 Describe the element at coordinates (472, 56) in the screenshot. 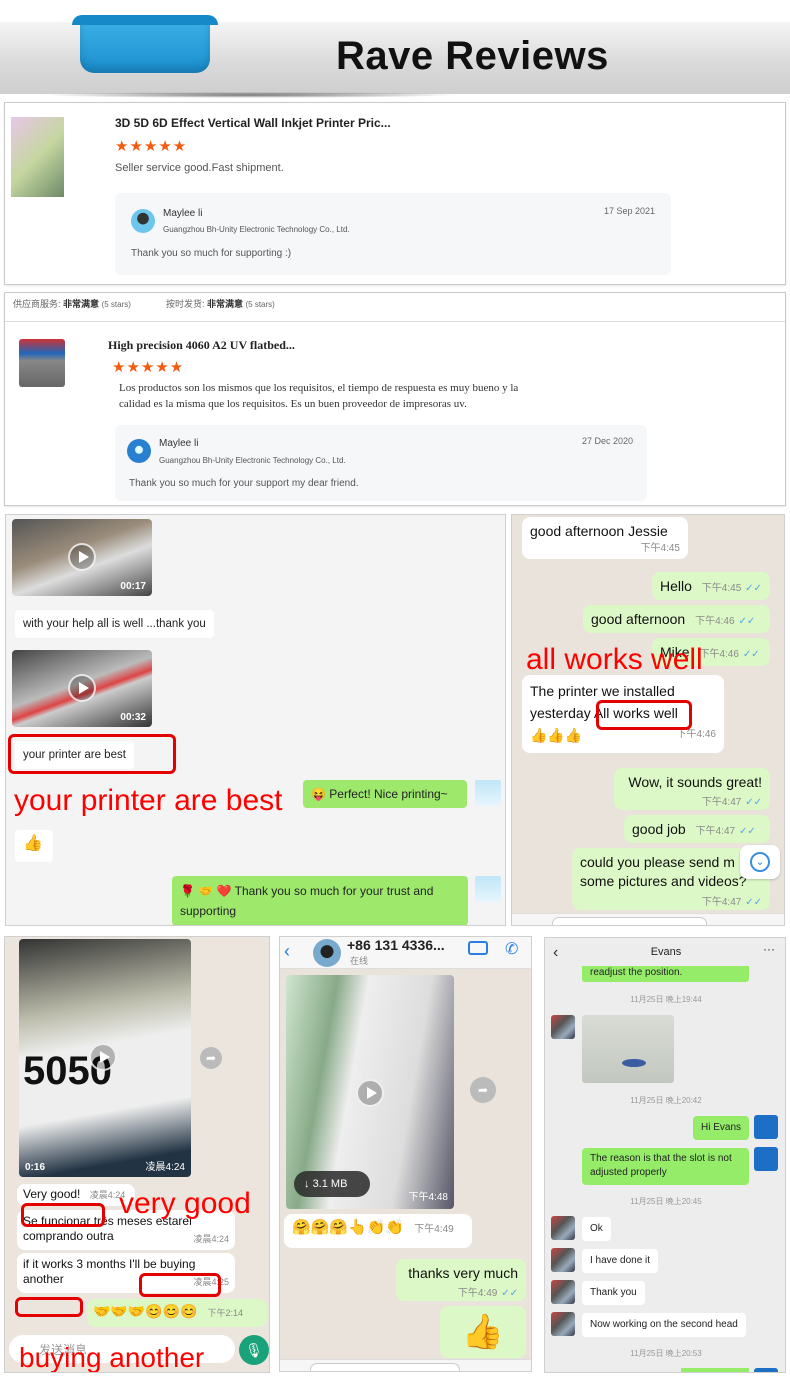

I see `page-title: Rave Reviews` at that location.